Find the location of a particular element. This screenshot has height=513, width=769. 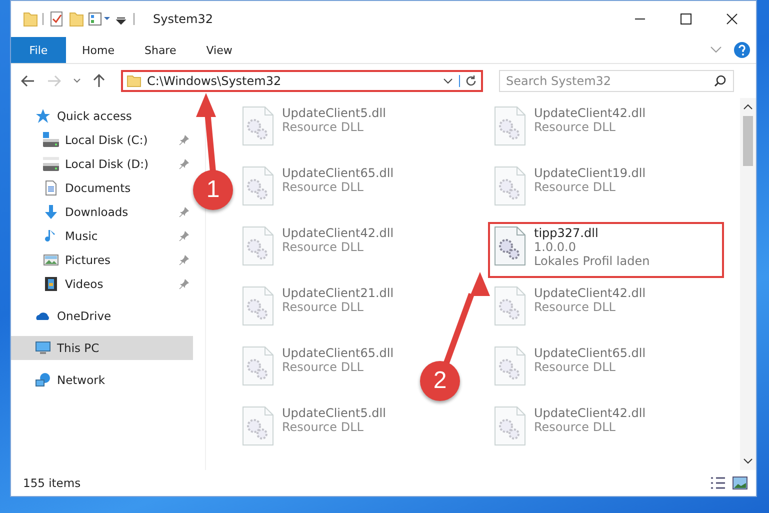

scroll-down-icon is located at coordinates (748, 461).